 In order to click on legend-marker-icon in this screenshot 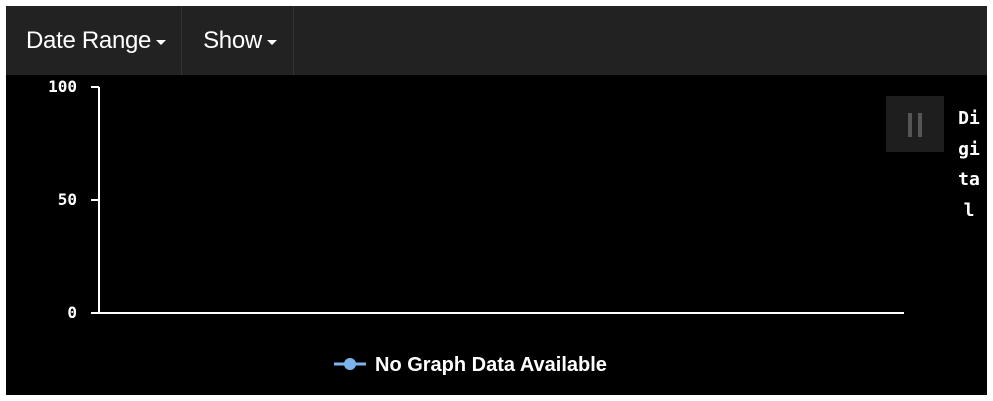, I will do `click(350, 364)`.